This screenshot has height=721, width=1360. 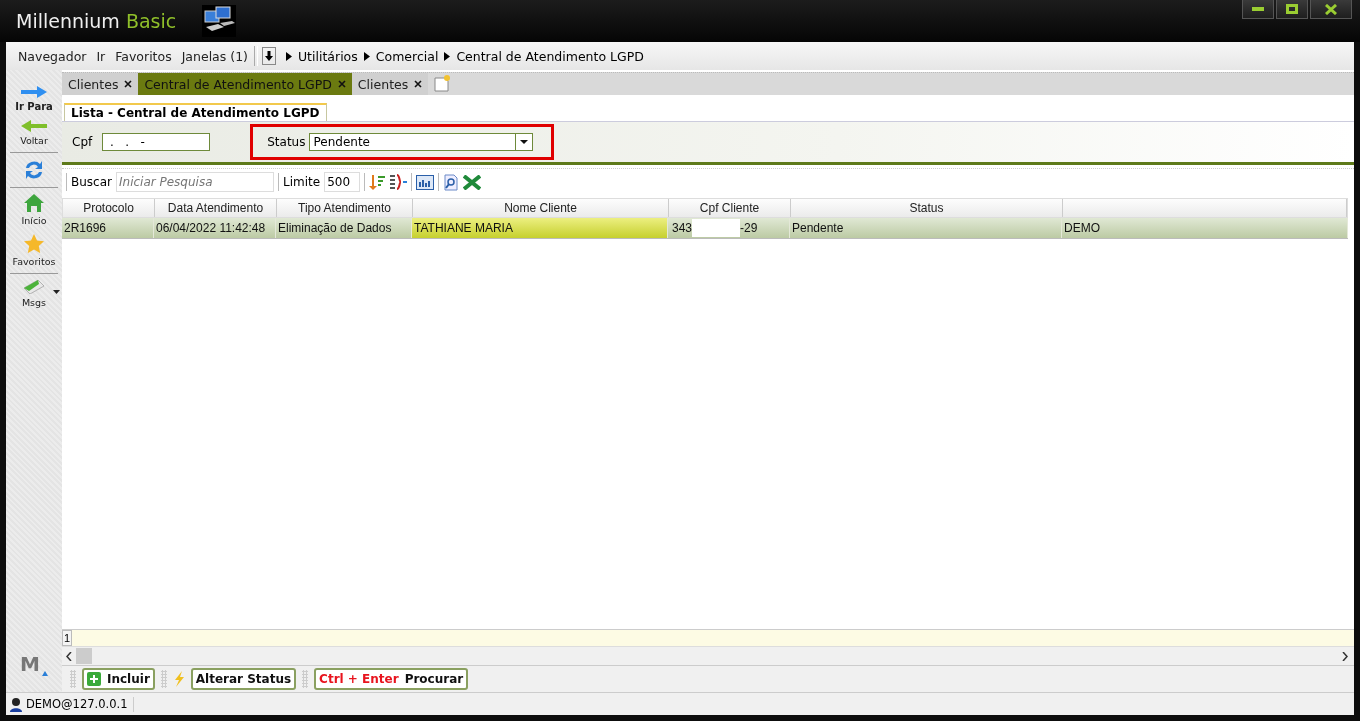 I want to click on maximize-button, so click(x=1292, y=9).